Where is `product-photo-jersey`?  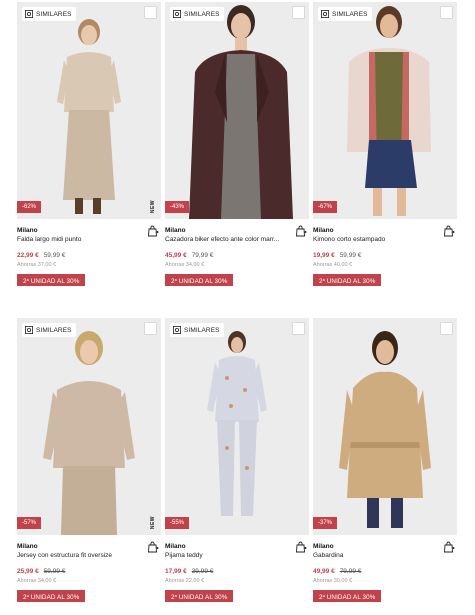
product-photo-jersey is located at coordinates (89, 426).